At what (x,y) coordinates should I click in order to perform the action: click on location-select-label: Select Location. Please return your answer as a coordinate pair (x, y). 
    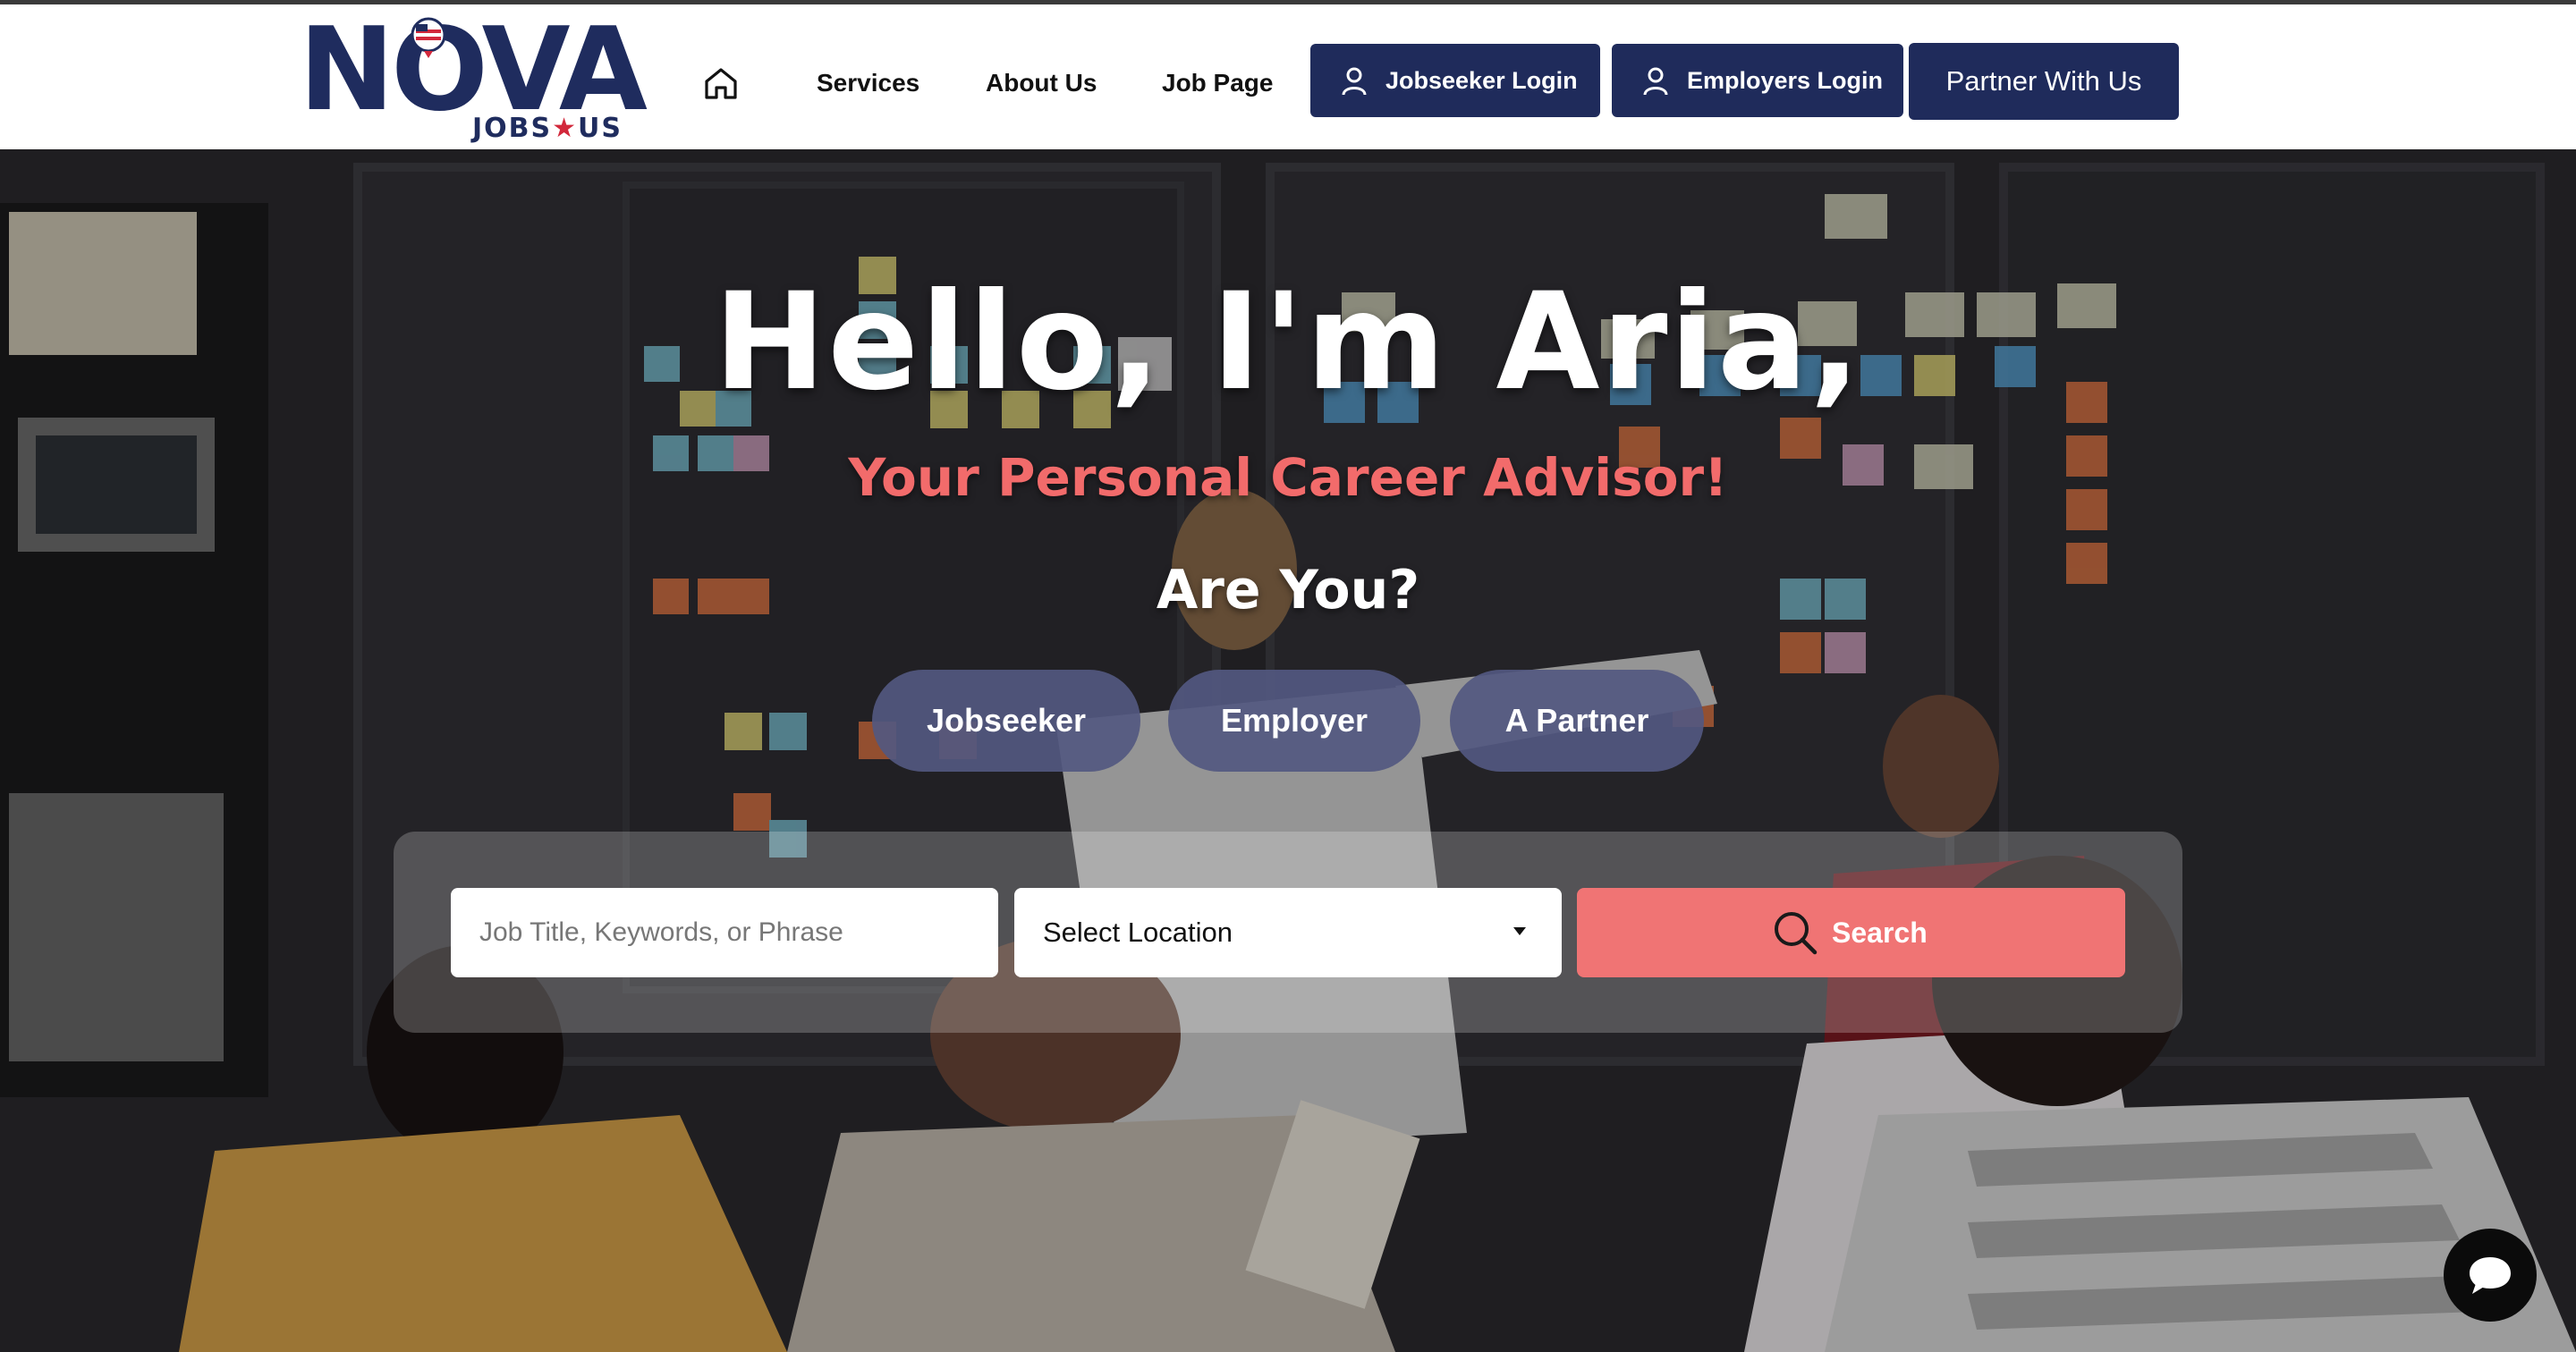
    Looking at the image, I should click on (1138, 932).